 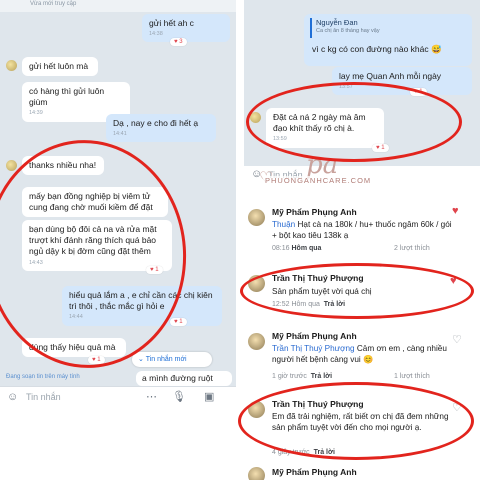 What do you see at coordinates (177, 378) in the screenshot?
I see `message-text: a mình đường ruột` at bounding box center [177, 378].